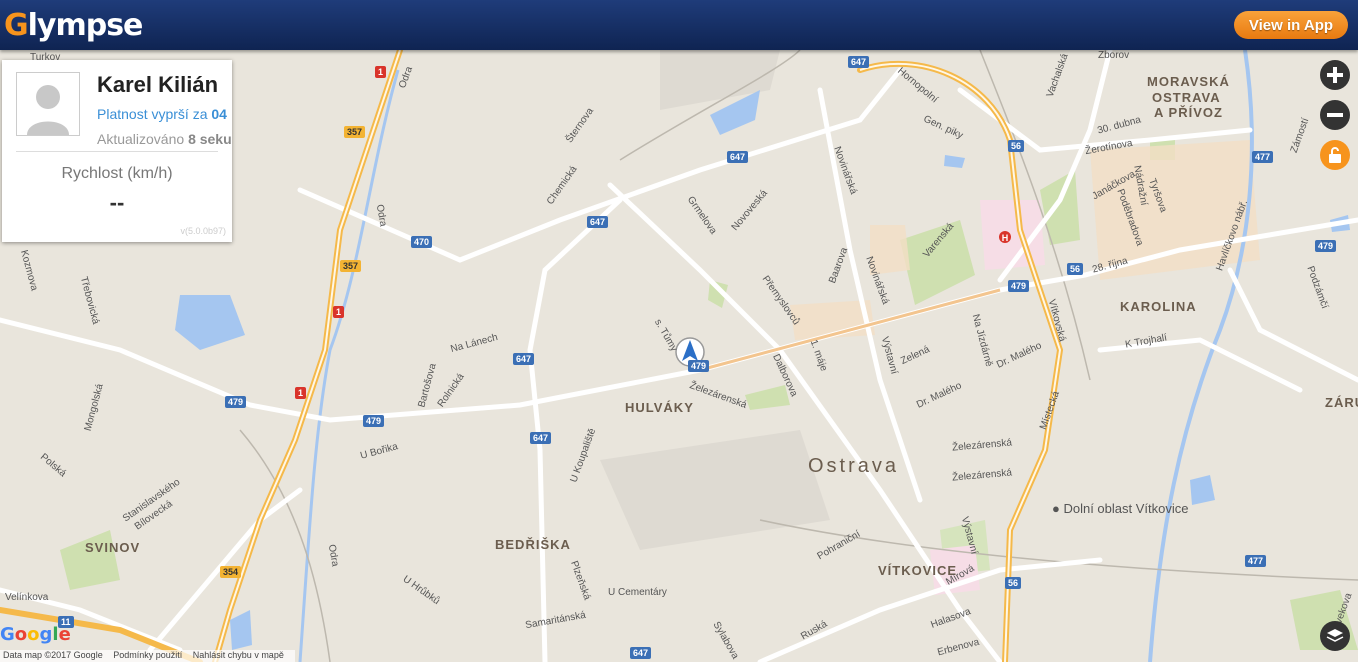 This screenshot has height=662, width=1358. I want to click on poi-label: ● Dolní oblast Vítkovice, so click(1120, 508).